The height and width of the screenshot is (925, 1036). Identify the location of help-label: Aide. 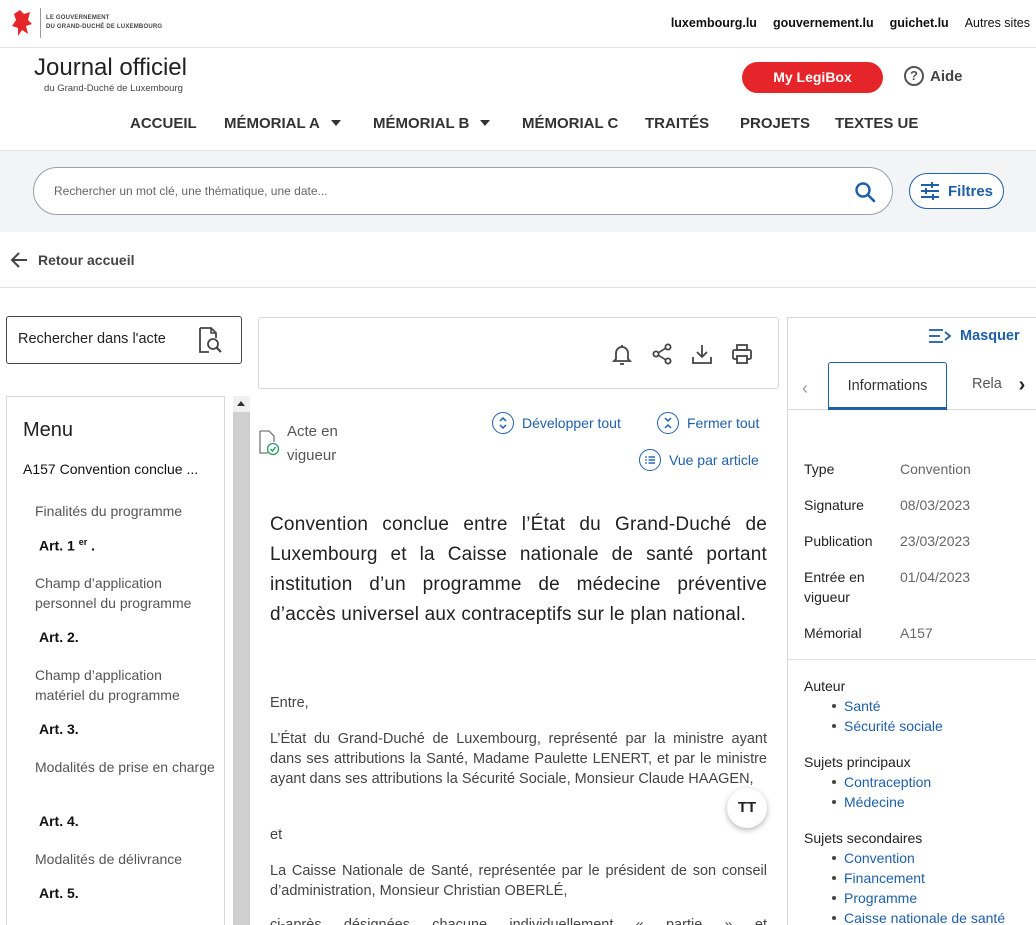
(946, 76).